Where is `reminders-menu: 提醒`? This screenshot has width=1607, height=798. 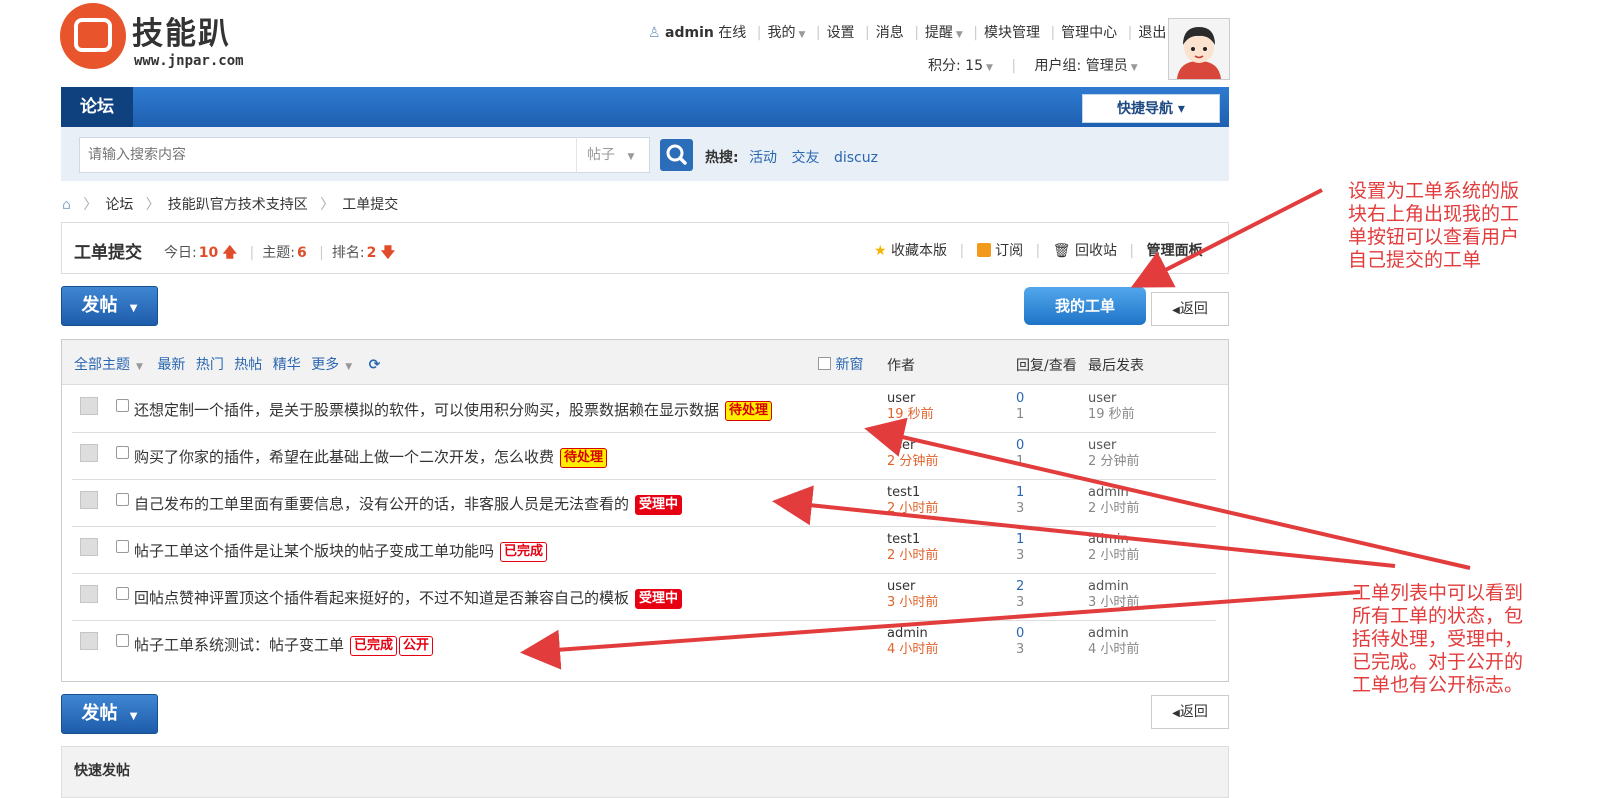 reminders-menu: 提醒 is located at coordinates (939, 33).